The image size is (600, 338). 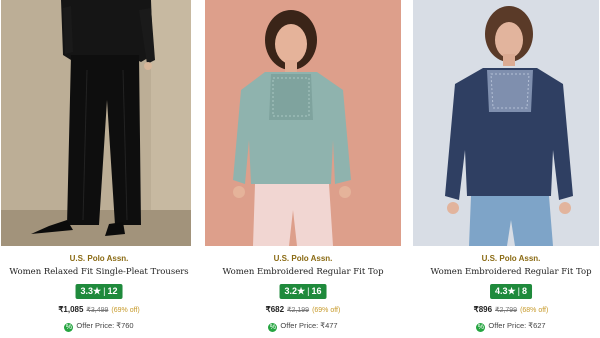 What do you see at coordinates (275, 309) in the screenshot?
I see `sale-price: ₹682` at bounding box center [275, 309].